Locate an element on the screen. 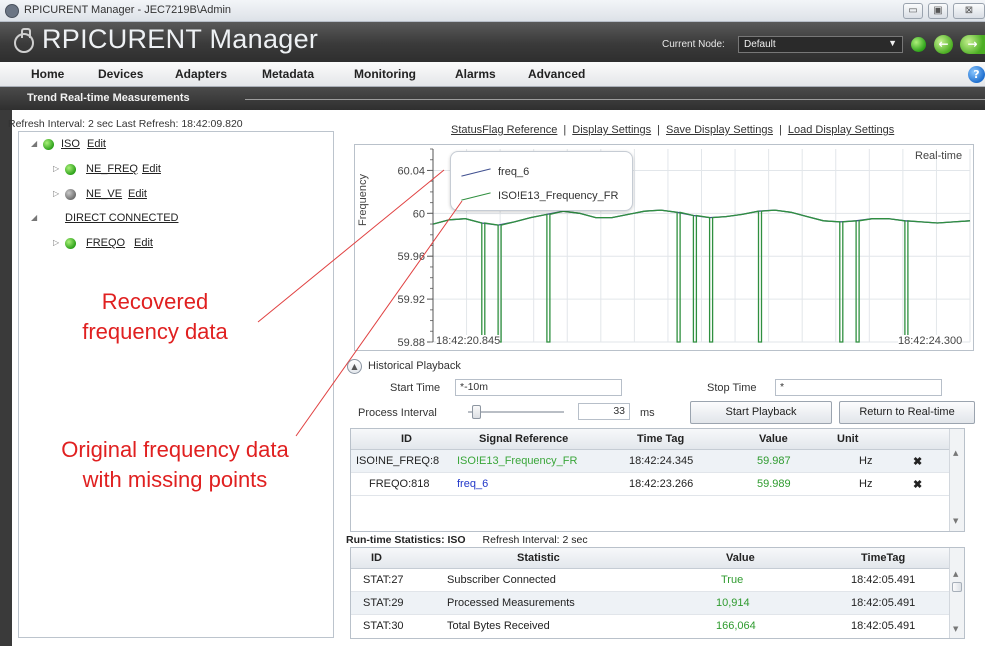 Image resolution: width=985 pixels, height=646 pixels. slider-thumb is located at coordinates (476, 412).